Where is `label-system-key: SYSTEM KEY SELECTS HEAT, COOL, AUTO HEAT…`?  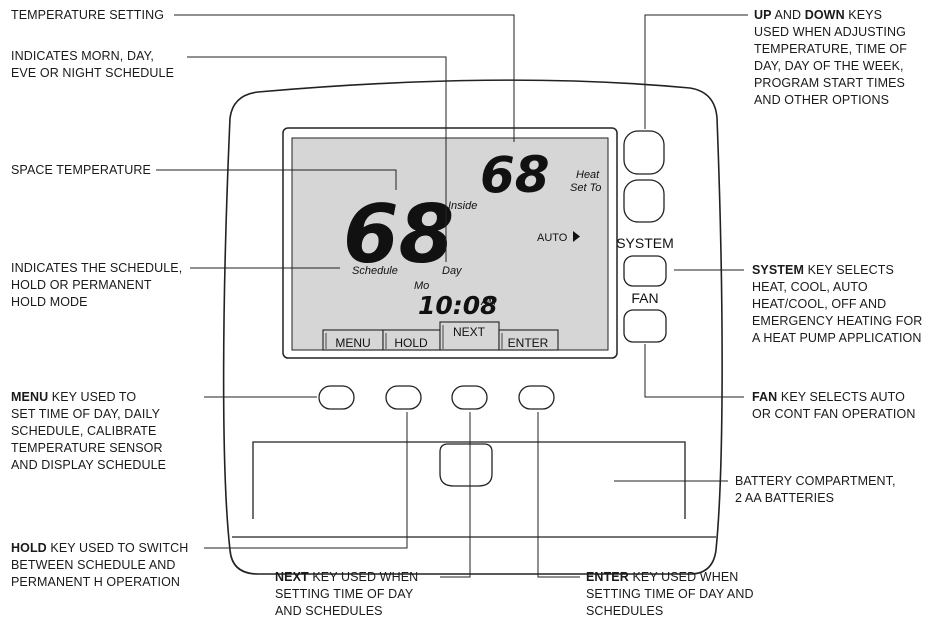 label-system-key: SYSTEM KEY SELECTS HEAT, COOL, AUTO HEAT… is located at coordinates (837, 304).